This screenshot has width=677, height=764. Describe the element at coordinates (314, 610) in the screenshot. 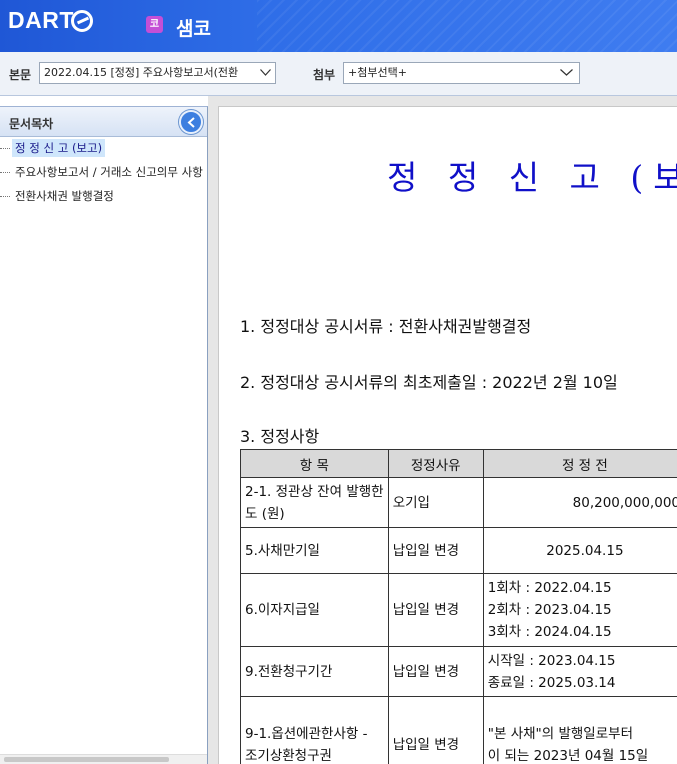

I see `cell-item: 6.이자지급일` at that location.